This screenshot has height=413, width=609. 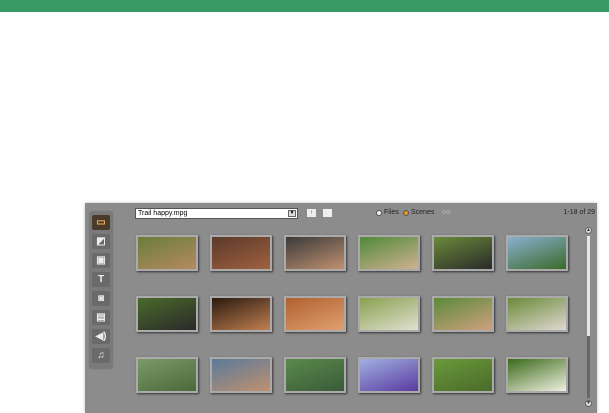 What do you see at coordinates (216, 213) in the screenshot?
I see `file-dropdown: Trail happy.mpg ▼` at bounding box center [216, 213].